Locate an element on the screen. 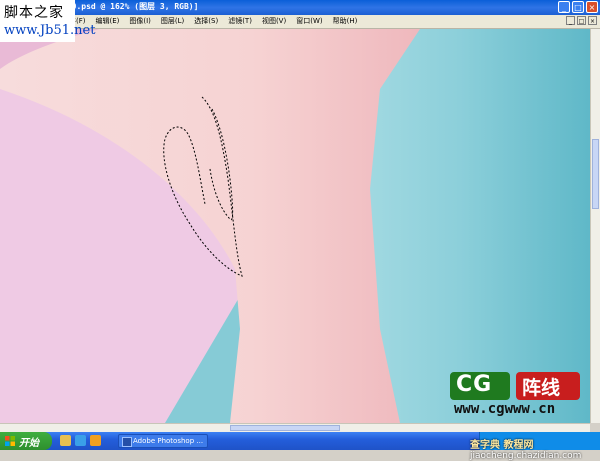 The width and height of the screenshot is (600, 461). window-controls: _ □ × is located at coordinates (578, 7).